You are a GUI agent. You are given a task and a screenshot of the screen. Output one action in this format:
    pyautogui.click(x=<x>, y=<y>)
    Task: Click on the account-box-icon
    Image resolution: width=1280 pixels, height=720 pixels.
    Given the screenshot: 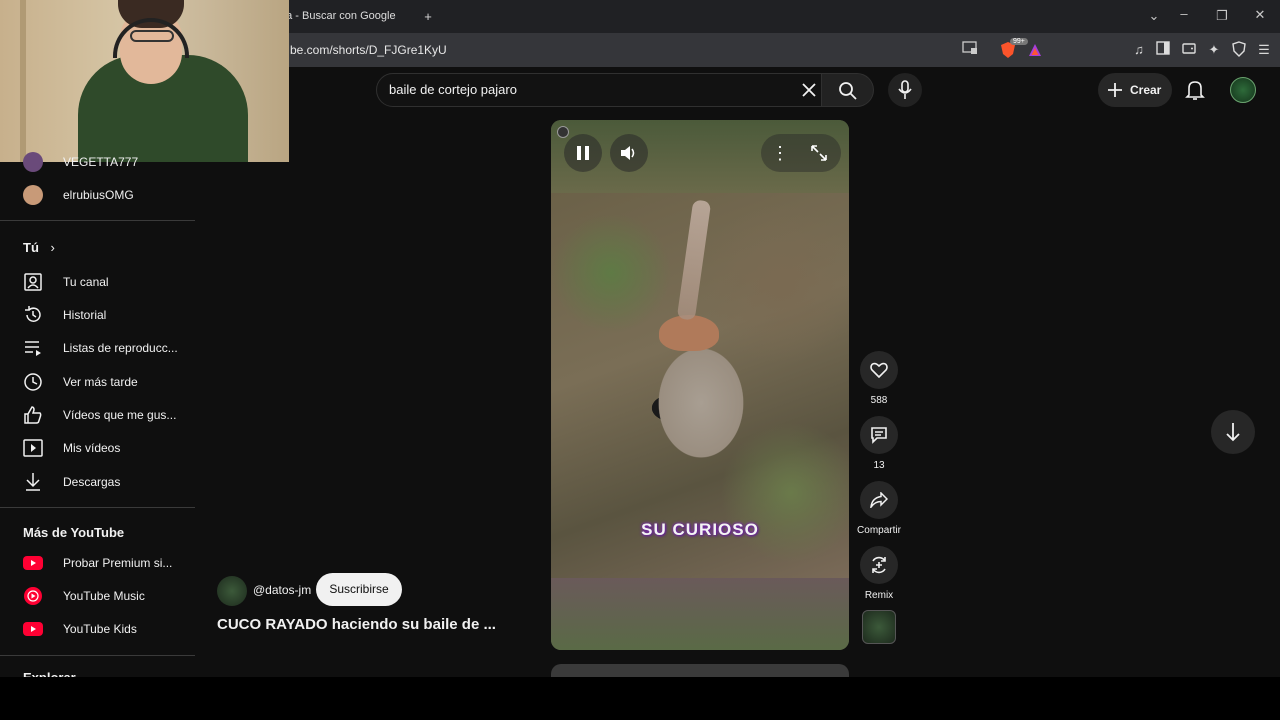 What is the action you would take?
    pyautogui.click(x=33, y=282)
    